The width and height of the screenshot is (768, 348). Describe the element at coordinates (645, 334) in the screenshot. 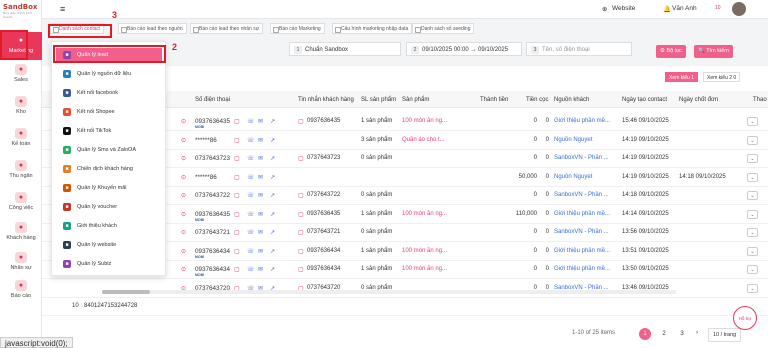

I see `page-1-button: 1` at that location.